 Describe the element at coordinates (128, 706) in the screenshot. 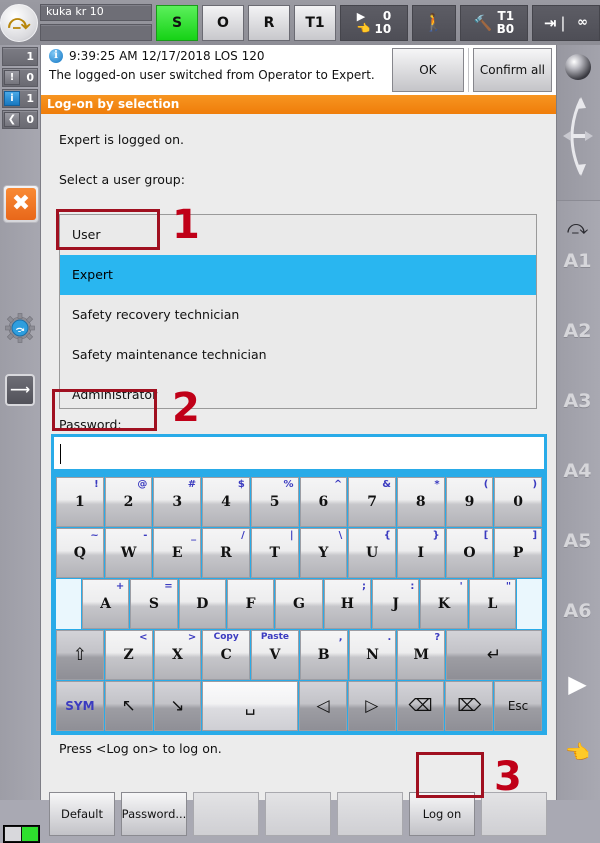

I see `home-key: ↖` at that location.